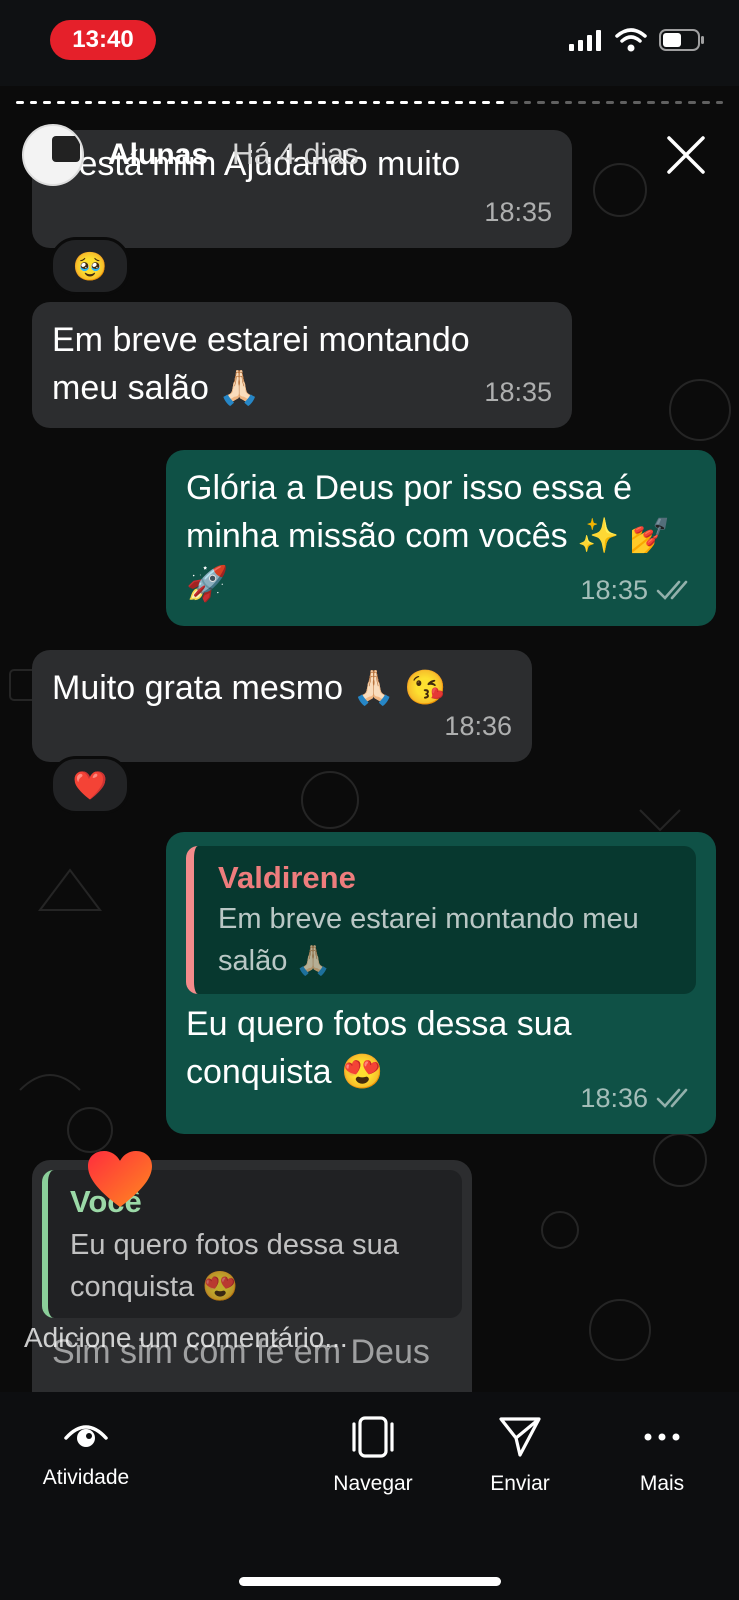  What do you see at coordinates (120, 1179) in the screenshot?
I see `heart-icon` at bounding box center [120, 1179].